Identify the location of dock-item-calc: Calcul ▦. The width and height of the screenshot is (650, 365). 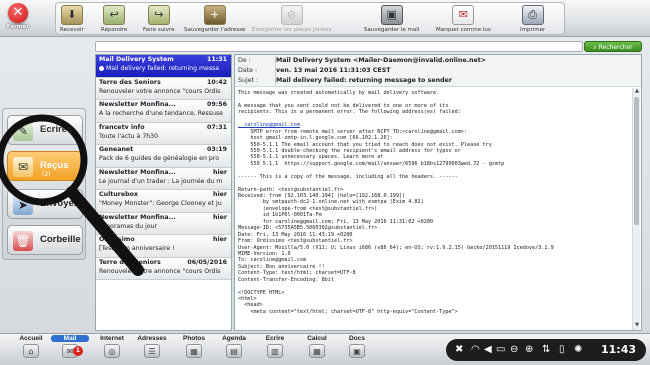
(317, 346).